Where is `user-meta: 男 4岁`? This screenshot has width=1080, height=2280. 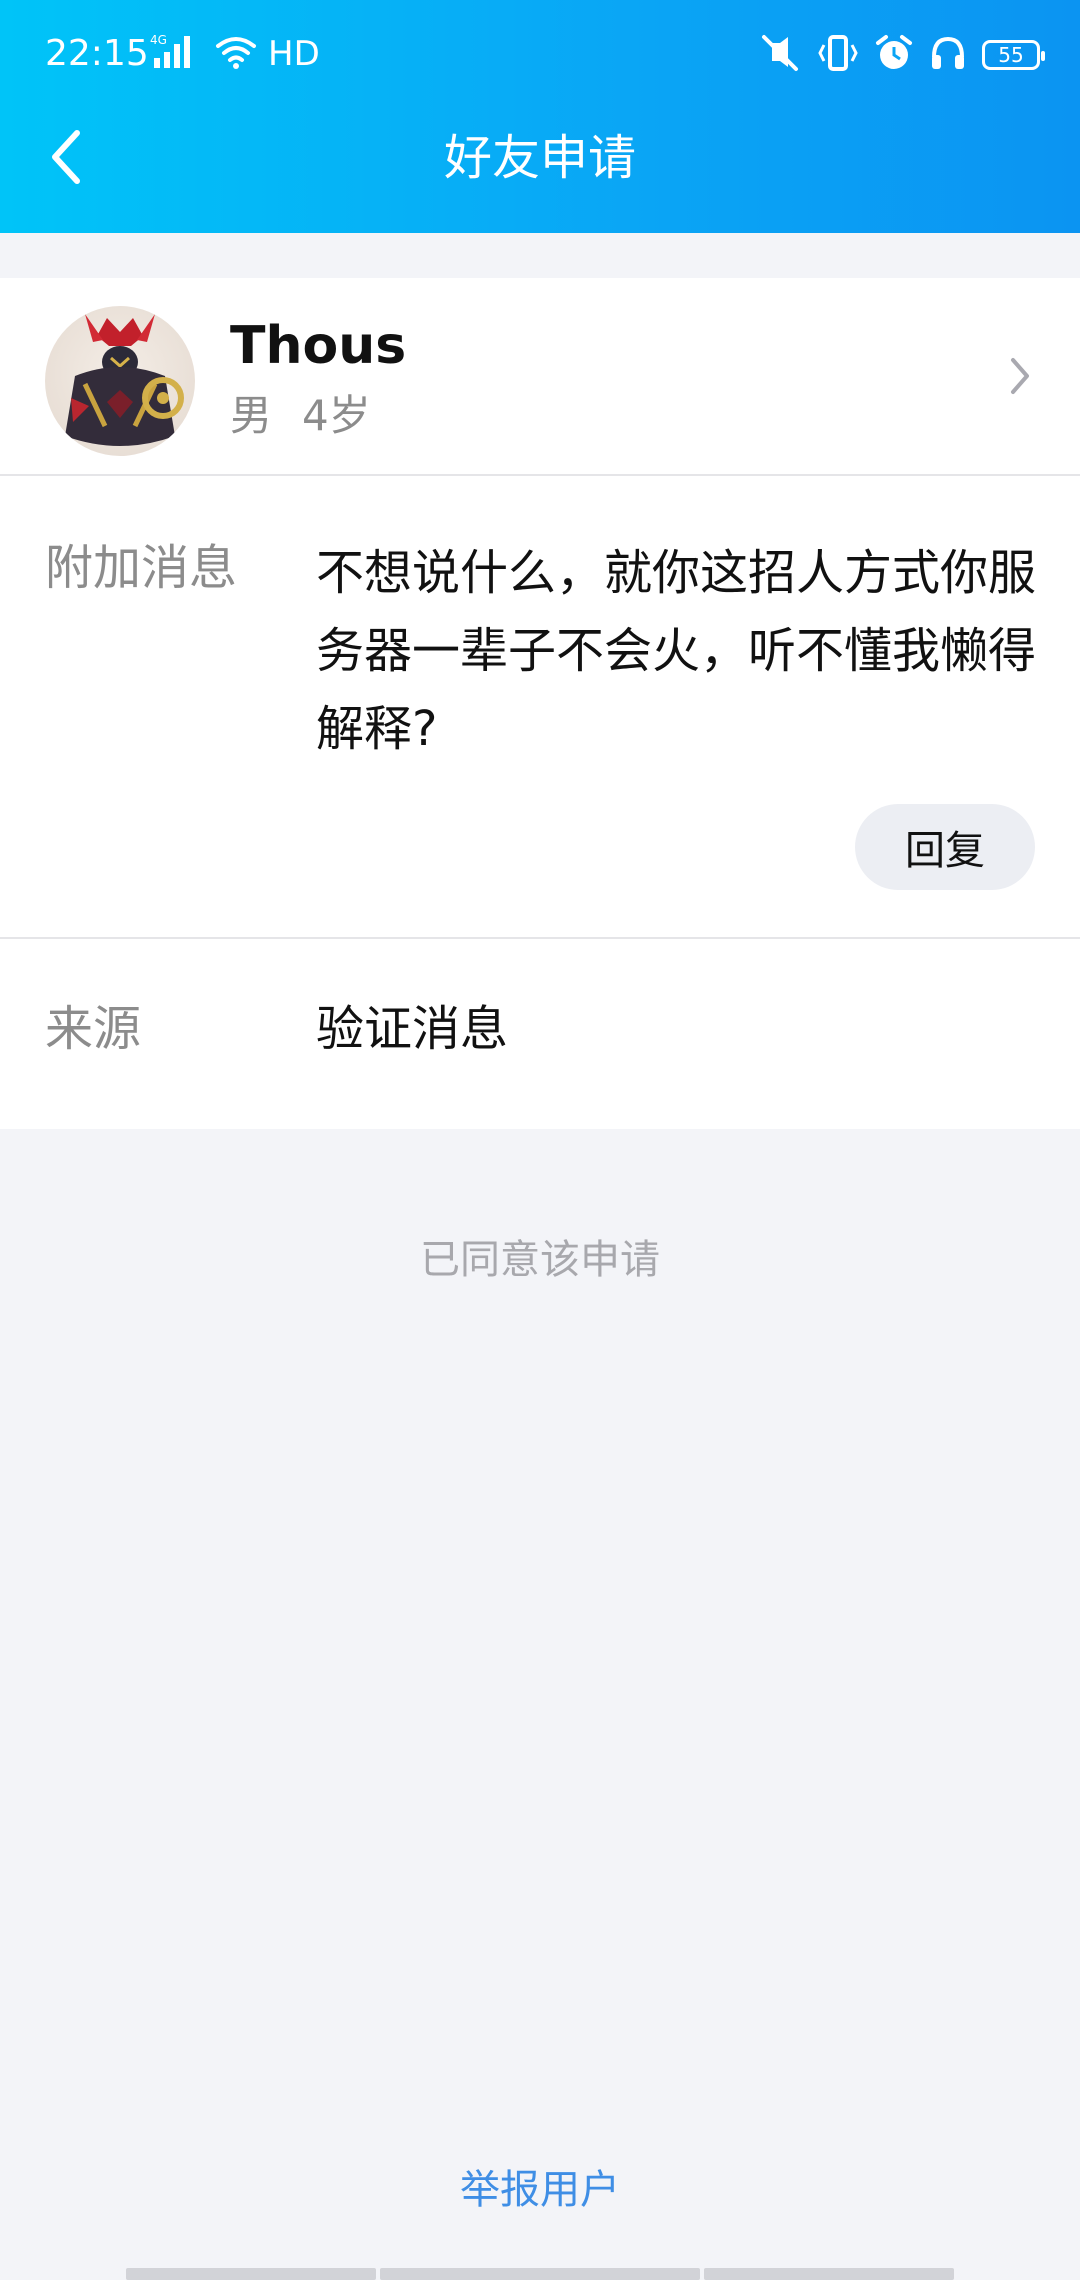
user-meta: 男 4岁 is located at coordinates (300, 416).